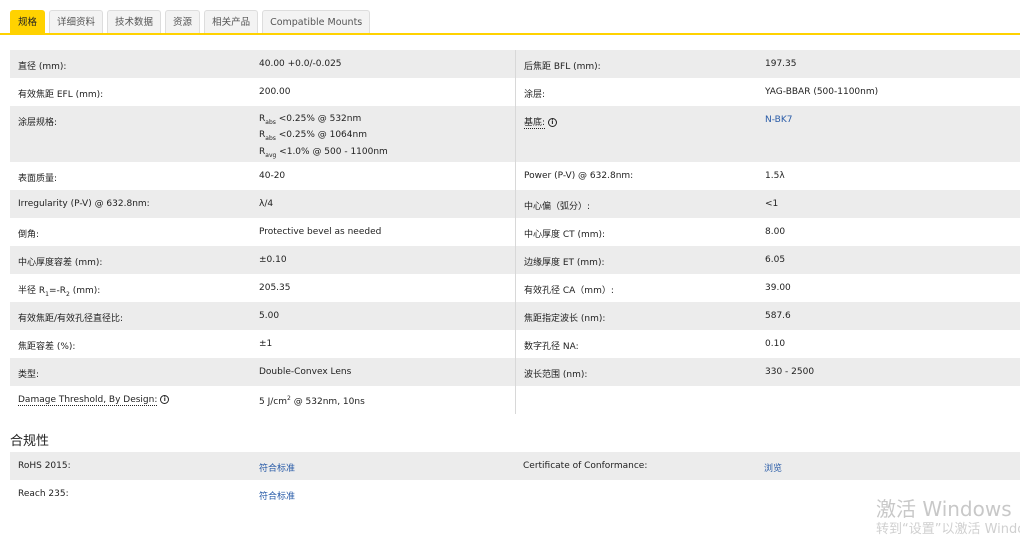 The width and height of the screenshot is (1020, 537). Describe the element at coordinates (579, 175) in the screenshot. I see `spec-label: Power (P-V) @ 632.8nm:` at that location.